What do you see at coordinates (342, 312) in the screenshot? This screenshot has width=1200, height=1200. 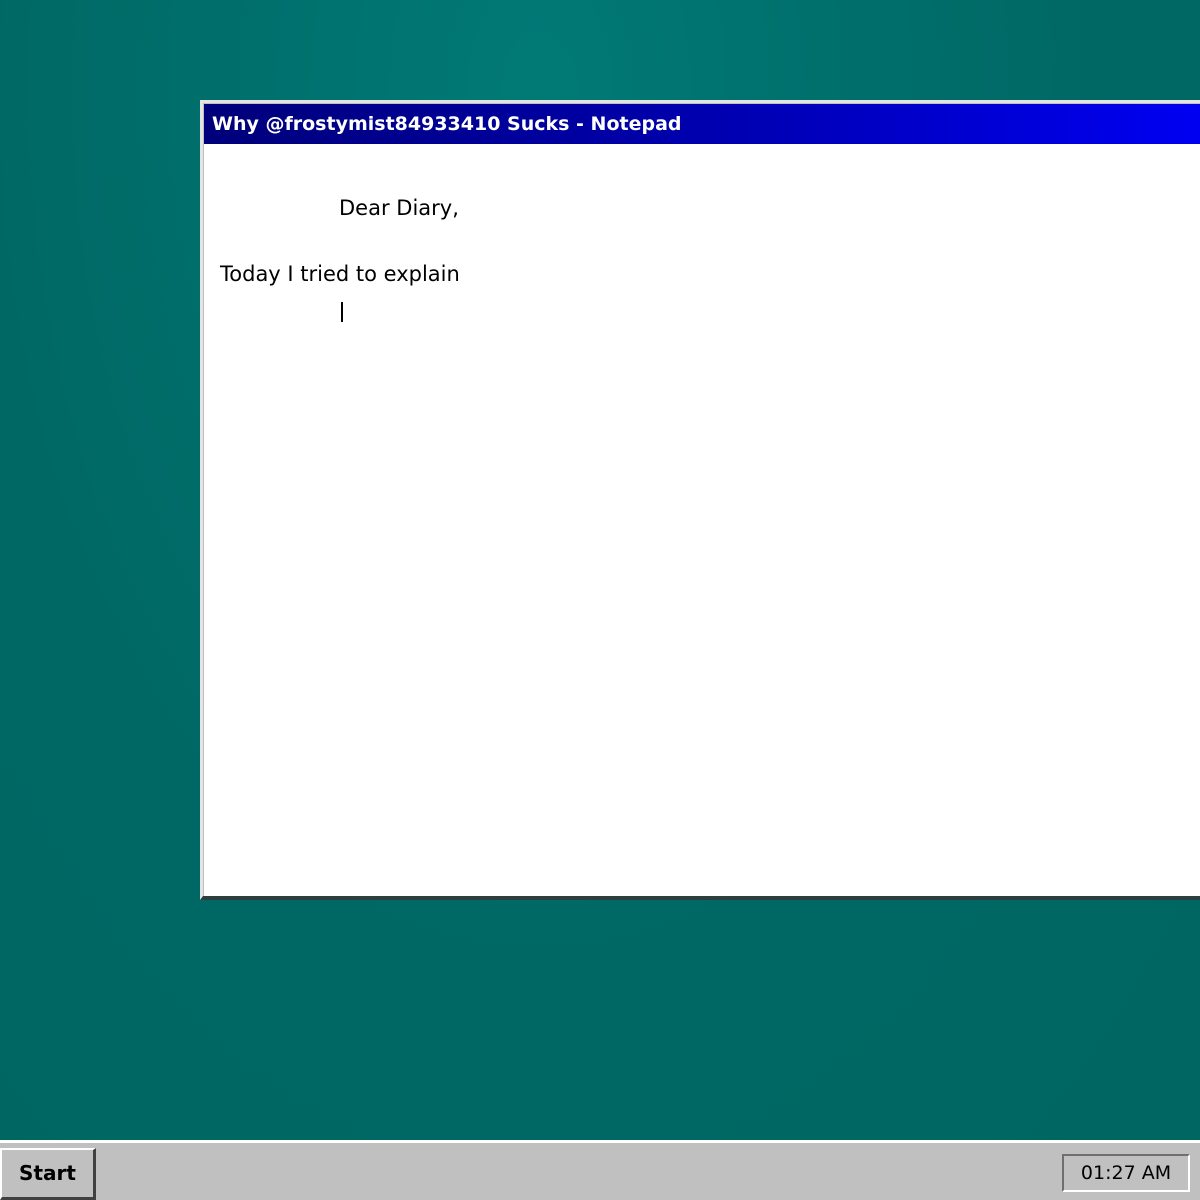 I see `text-caret` at bounding box center [342, 312].